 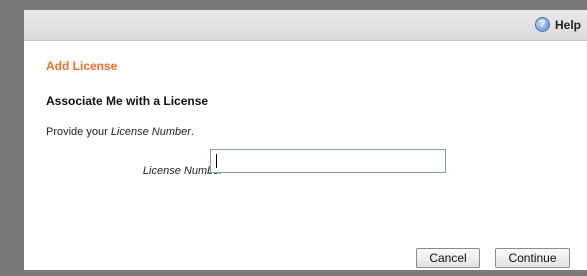 I want to click on instruction-emphasis: License Number, so click(x=150, y=132).